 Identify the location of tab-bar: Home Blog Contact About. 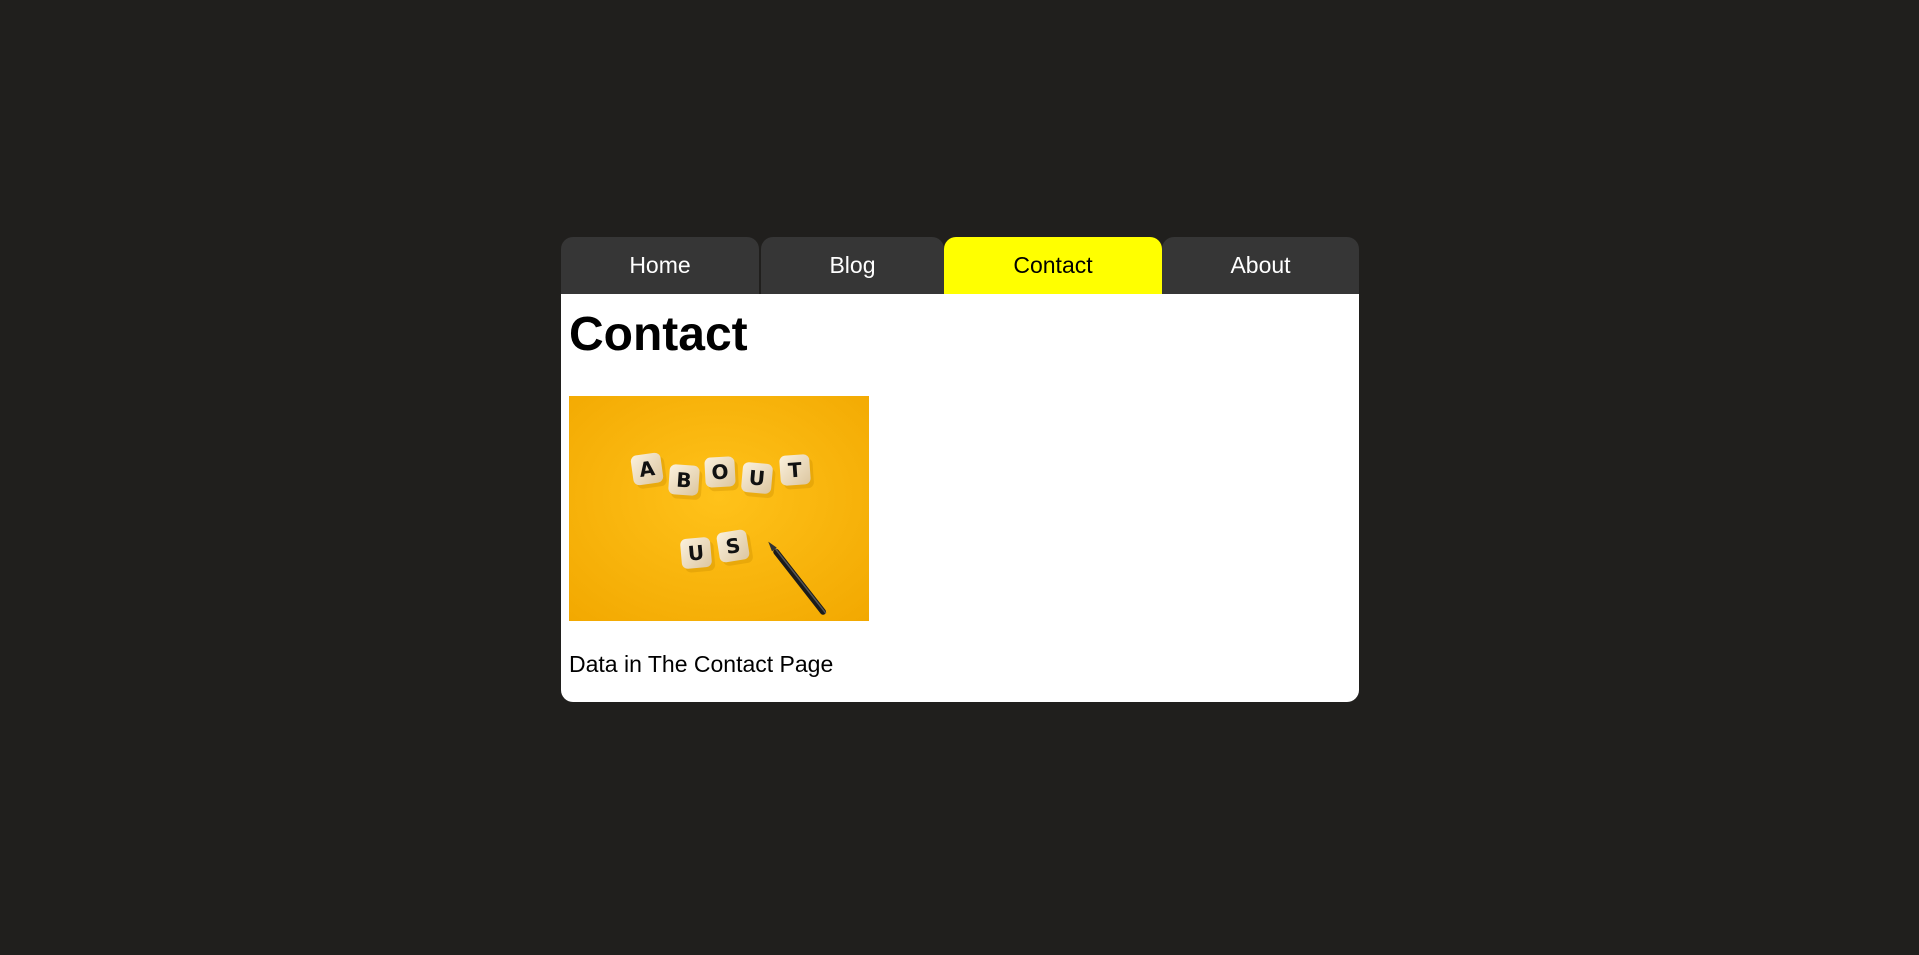
(960, 265).